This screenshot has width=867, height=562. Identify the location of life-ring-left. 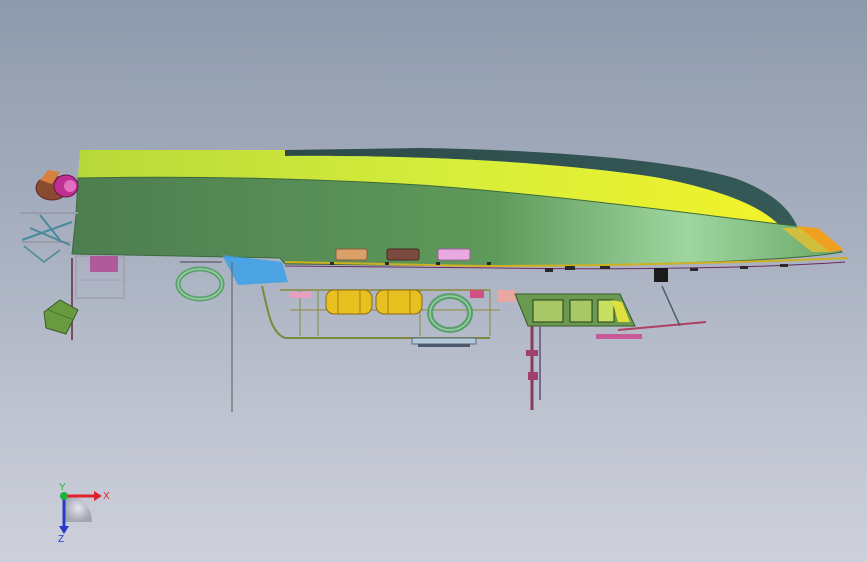
(200, 284).